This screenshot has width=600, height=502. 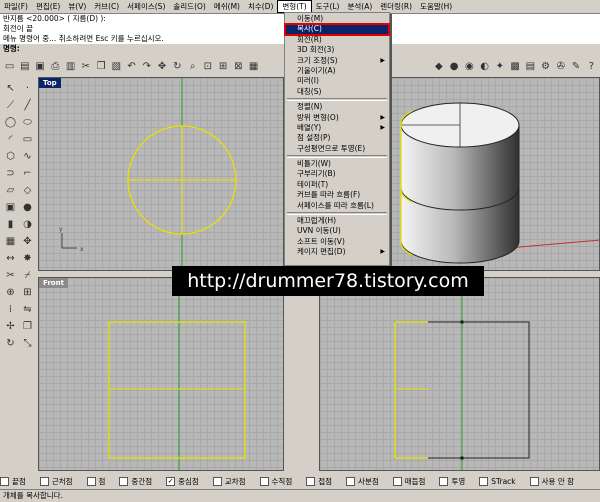 I want to click on fillet-curve-icon: ⌐, so click(x=27, y=173).